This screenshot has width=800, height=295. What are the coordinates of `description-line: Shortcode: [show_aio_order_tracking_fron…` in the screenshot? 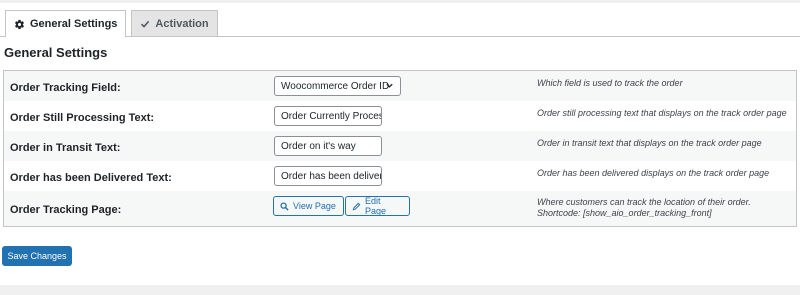 It's located at (624, 213).